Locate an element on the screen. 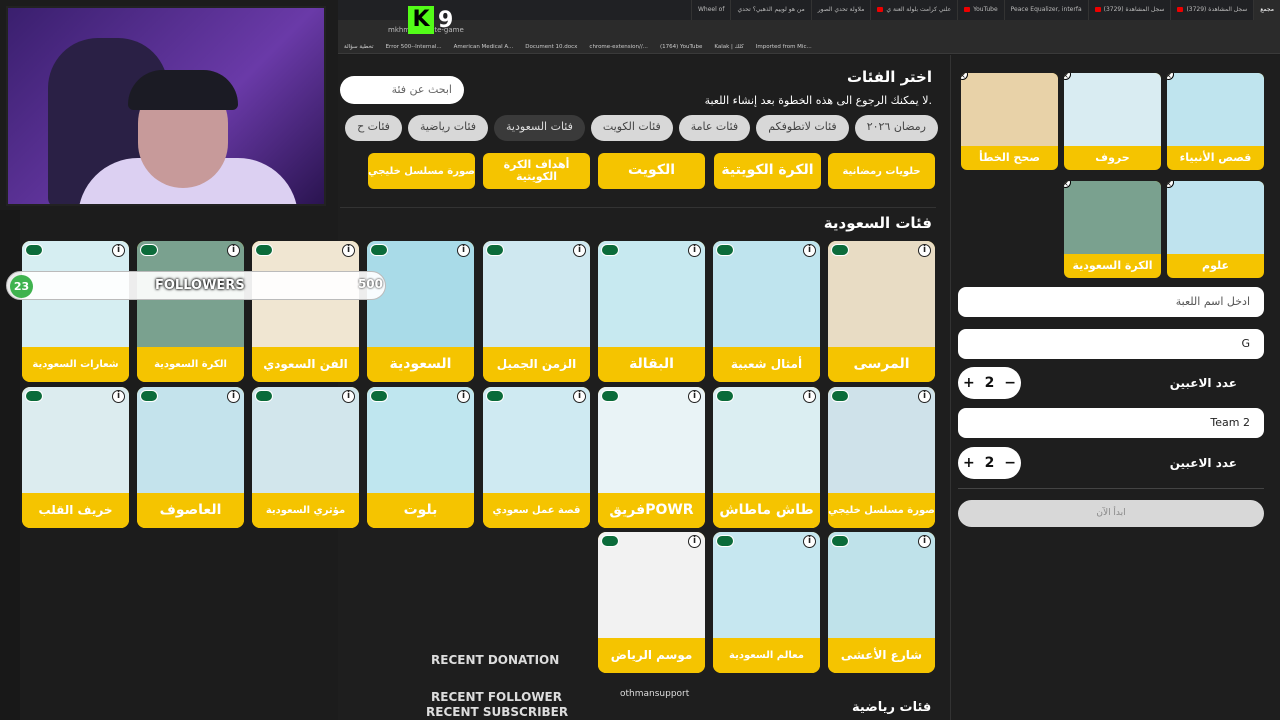  category-card: i خريف القلب is located at coordinates (75, 457).